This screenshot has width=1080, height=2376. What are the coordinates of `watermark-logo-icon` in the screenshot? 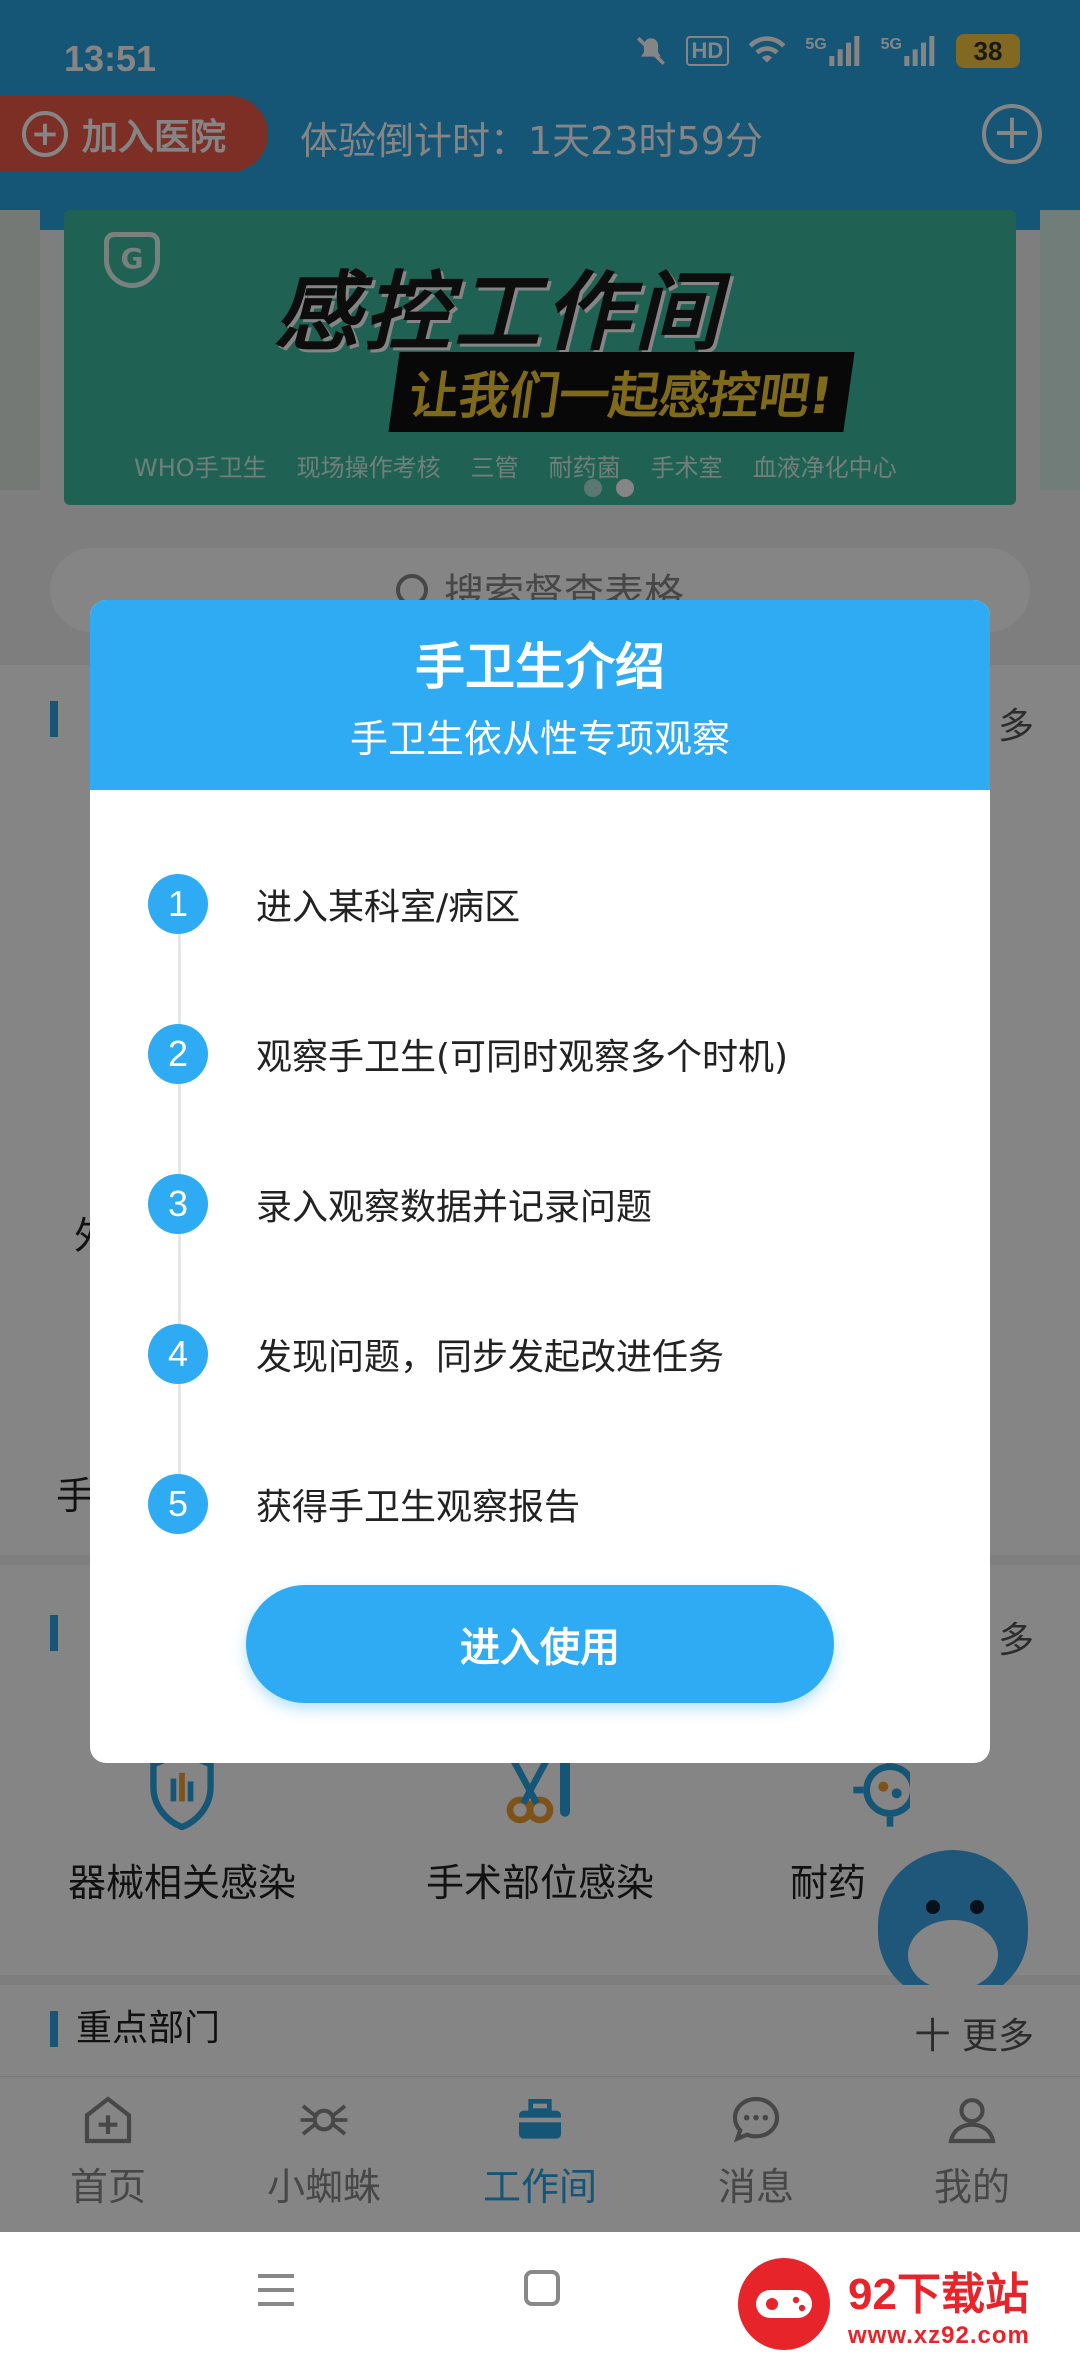 It's located at (784, 2304).